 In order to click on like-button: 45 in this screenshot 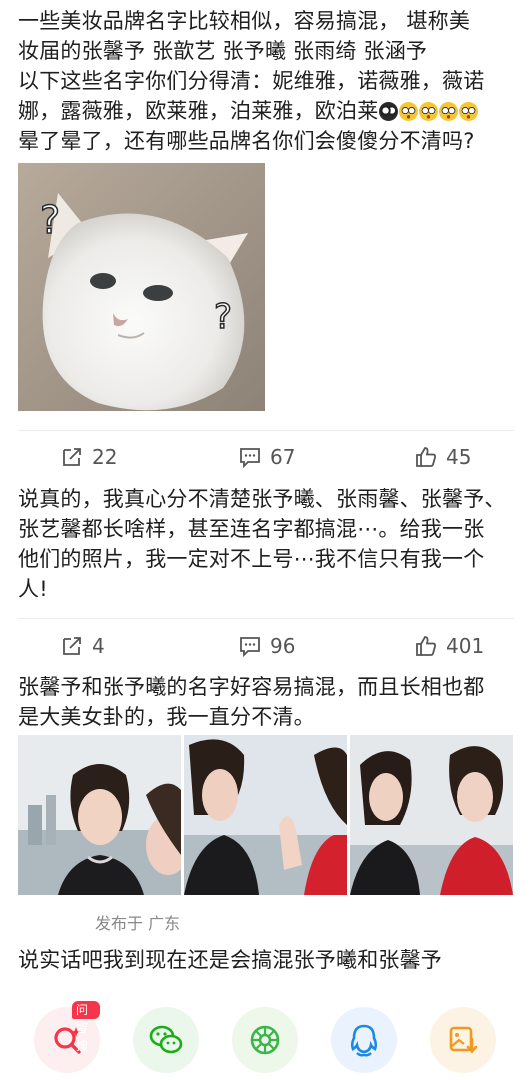, I will do `click(442, 457)`.